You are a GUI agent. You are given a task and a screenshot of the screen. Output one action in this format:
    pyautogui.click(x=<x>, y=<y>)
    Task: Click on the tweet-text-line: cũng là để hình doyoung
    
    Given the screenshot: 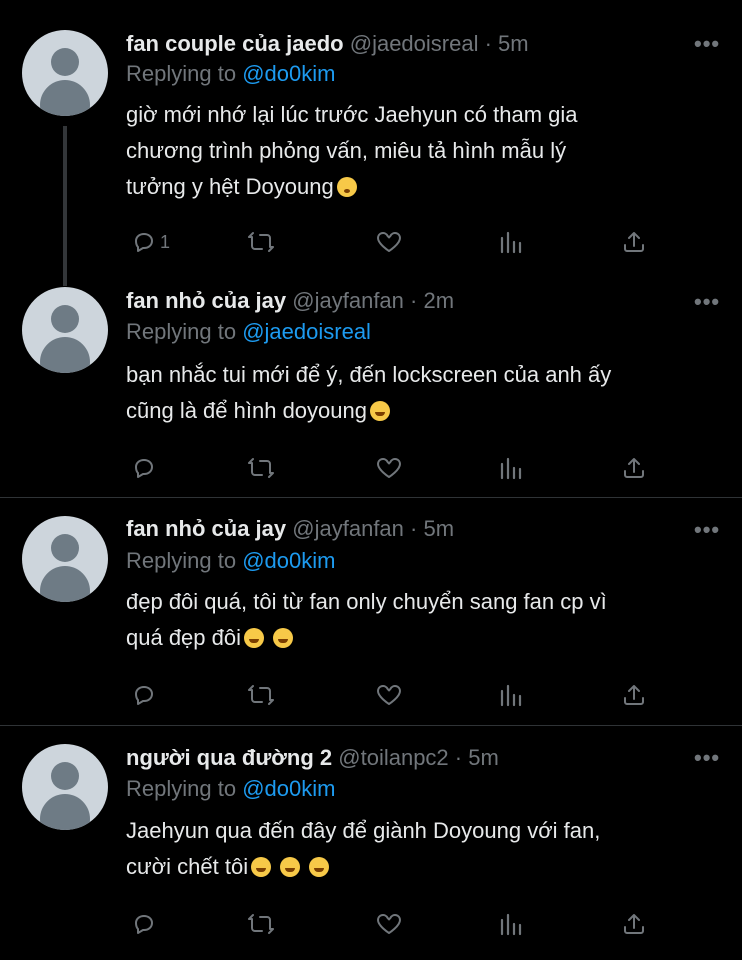 What is the action you would take?
    pyautogui.click(x=246, y=410)
    